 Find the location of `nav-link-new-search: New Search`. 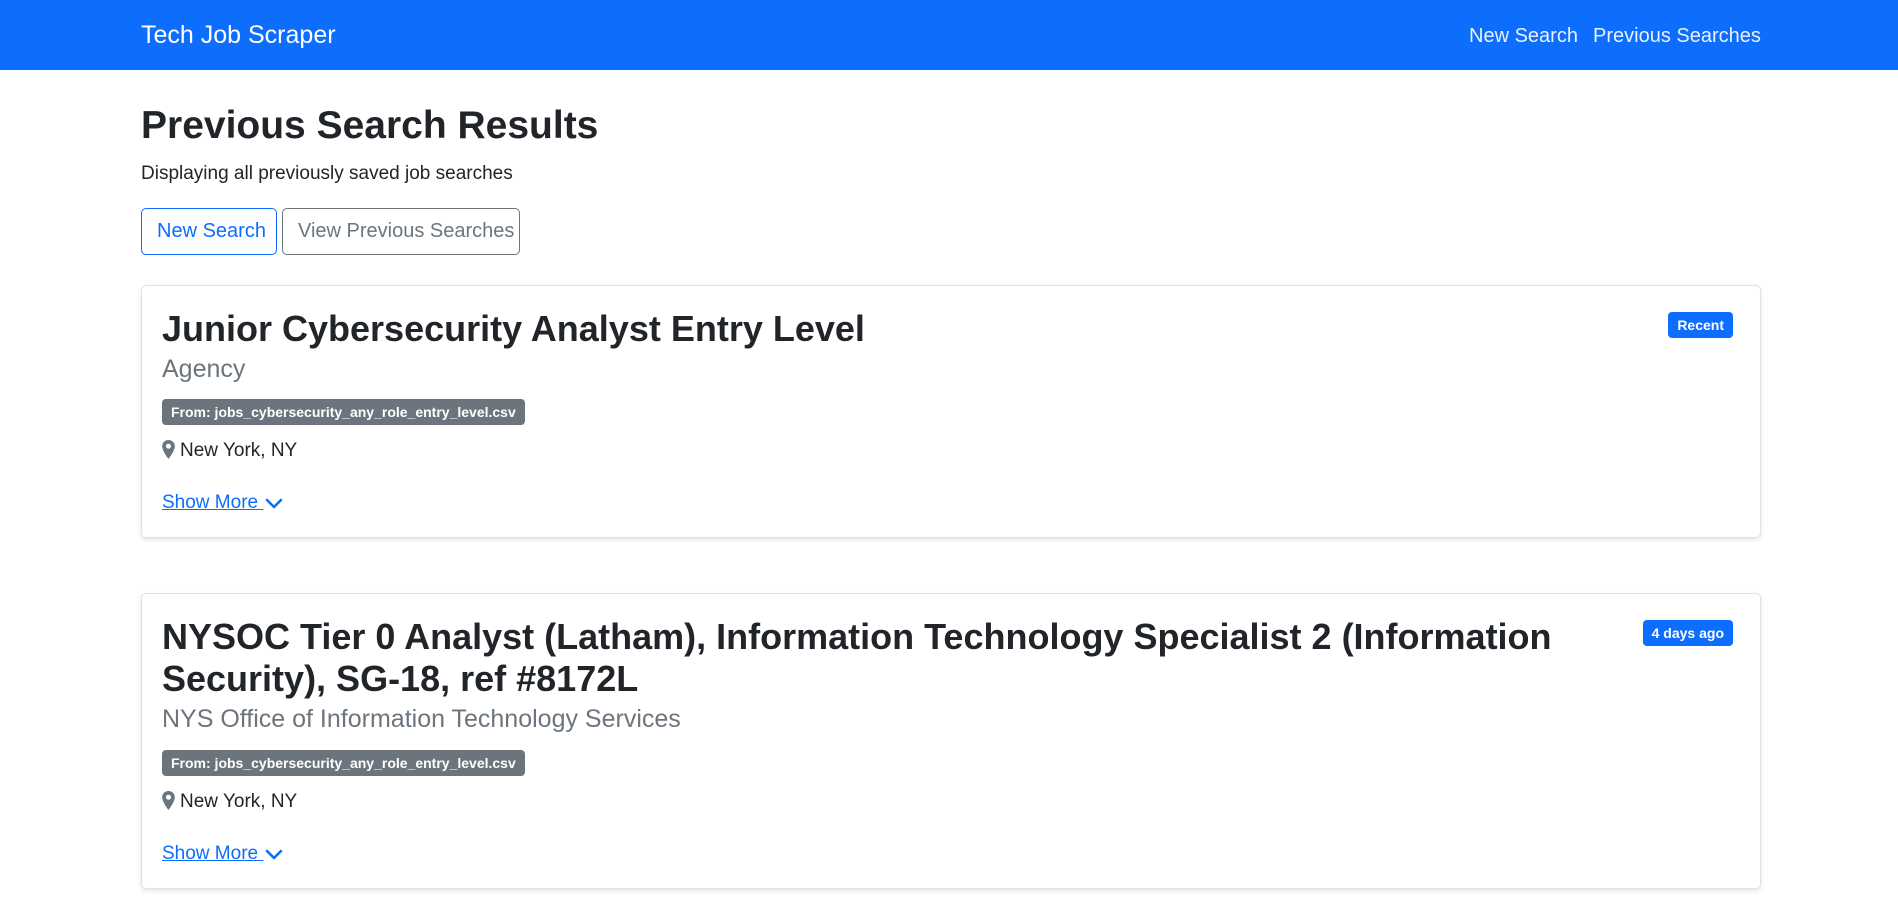

nav-link-new-search: New Search is located at coordinates (1523, 36).